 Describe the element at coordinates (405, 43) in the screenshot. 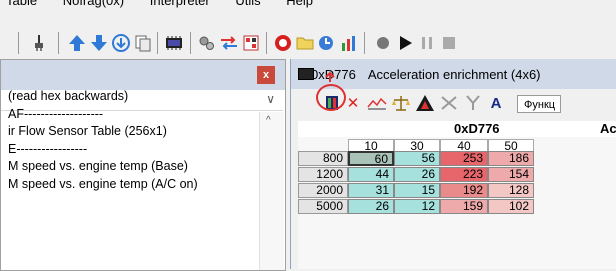

I see `play-icon` at that location.